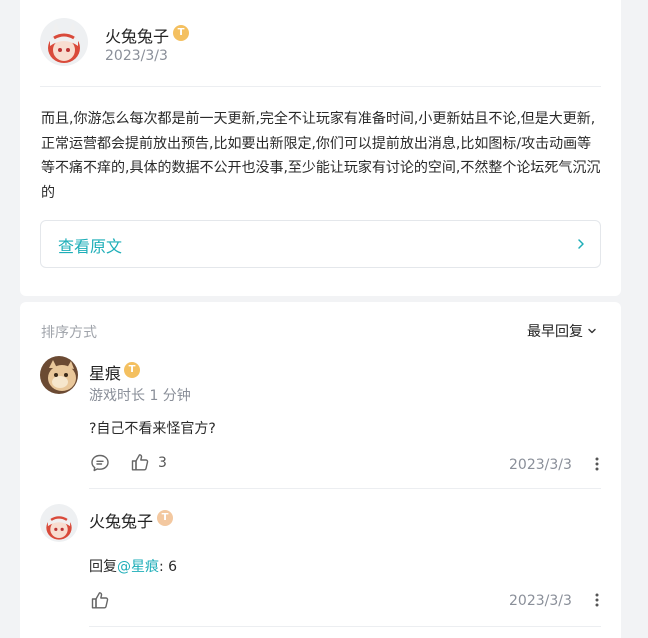 The height and width of the screenshot is (638, 648). What do you see at coordinates (69, 333) in the screenshot?
I see `sort-label: 排序方式` at bounding box center [69, 333].